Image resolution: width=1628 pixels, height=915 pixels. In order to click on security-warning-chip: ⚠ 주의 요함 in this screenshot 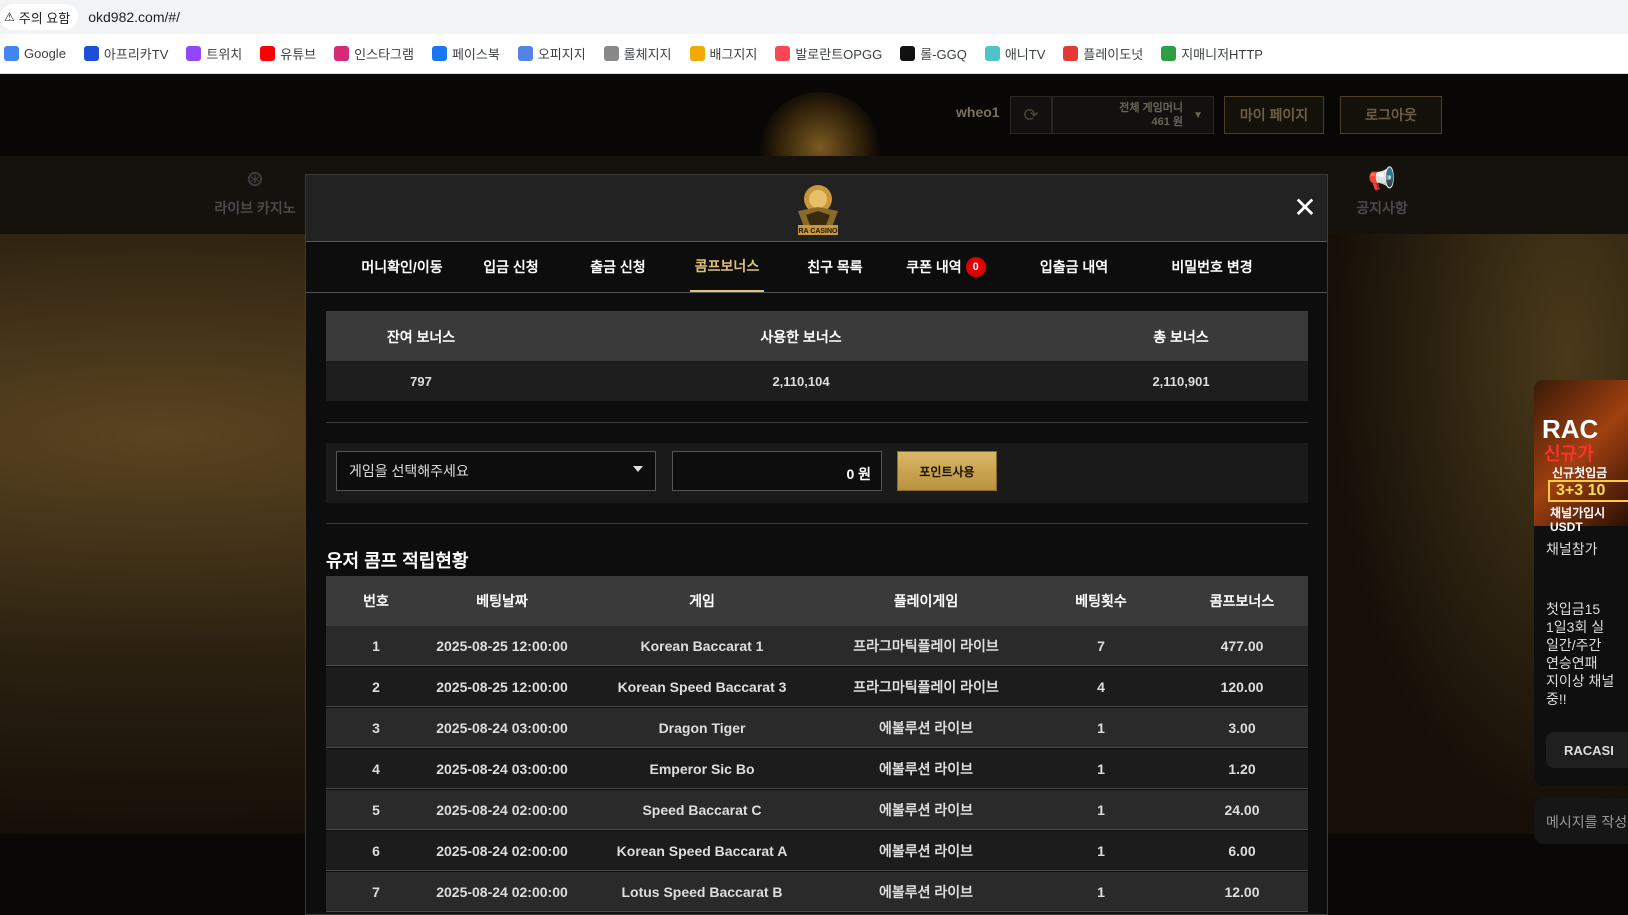, I will do `click(39, 17)`.